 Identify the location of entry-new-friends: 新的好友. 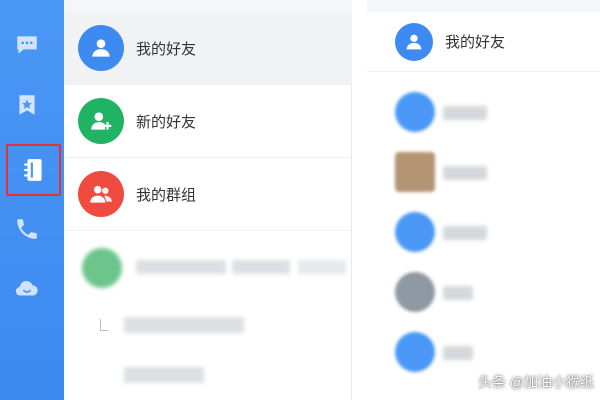
(208, 121).